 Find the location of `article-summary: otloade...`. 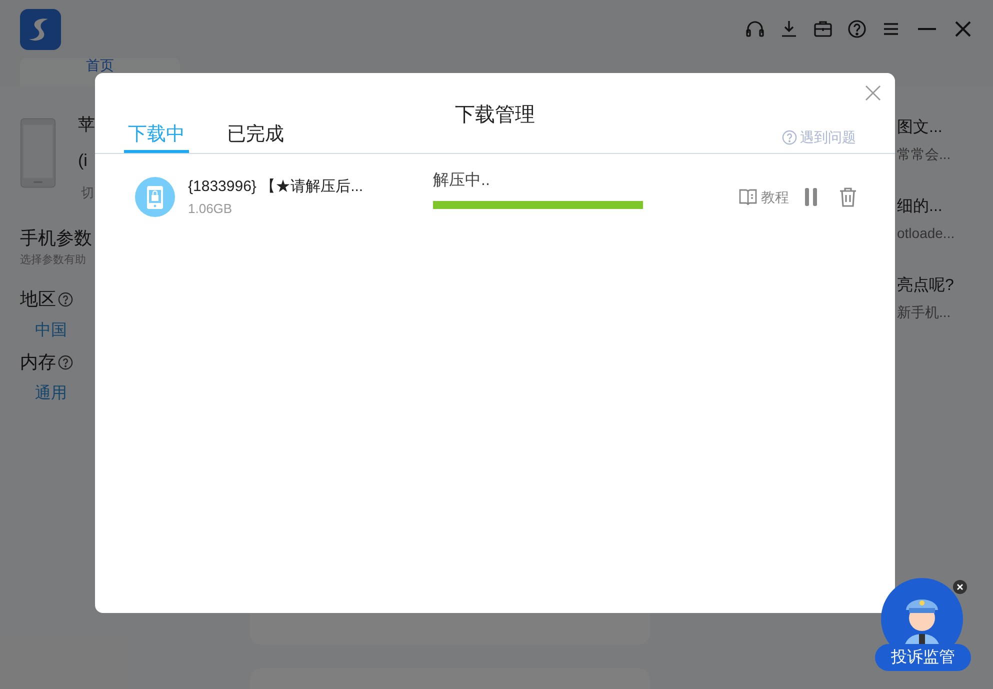

article-summary: otloade... is located at coordinates (926, 233).